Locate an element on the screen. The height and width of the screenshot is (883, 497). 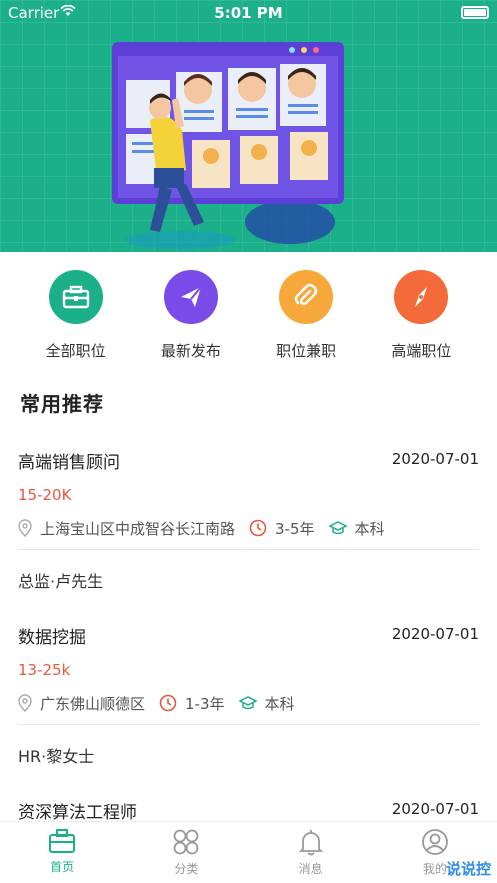
category-senior: 高端职位 is located at coordinates (421, 320).